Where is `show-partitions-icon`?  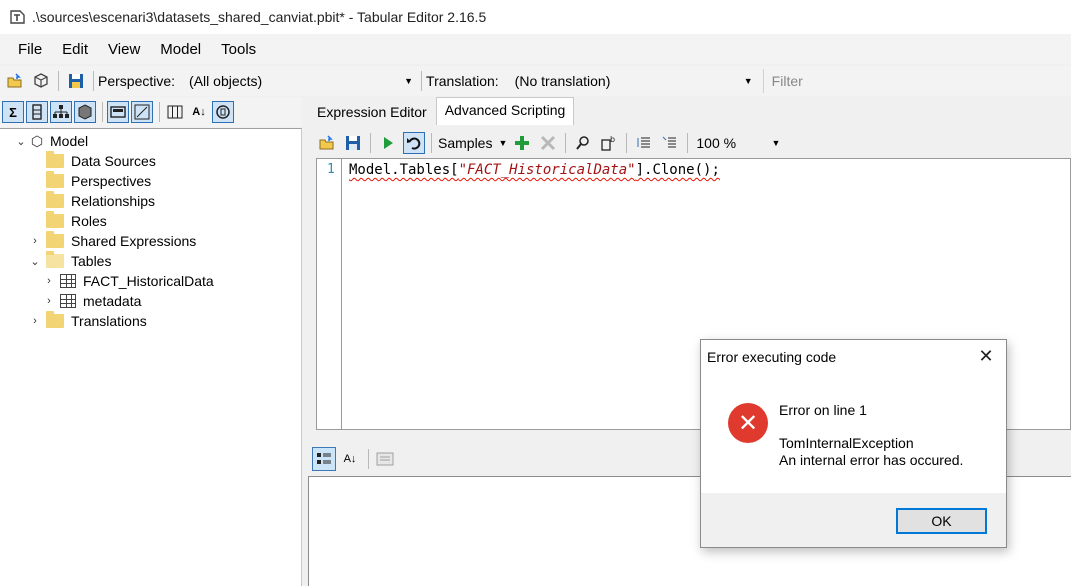 show-partitions-icon is located at coordinates (85, 112).